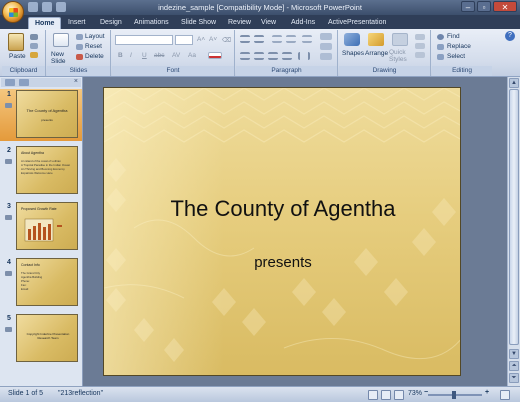 This screenshot has height=402, width=520. What do you see at coordinates (62, 58) in the screenshot?
I see `new-slide-button: New Slide` at bounding box center [62, 58].